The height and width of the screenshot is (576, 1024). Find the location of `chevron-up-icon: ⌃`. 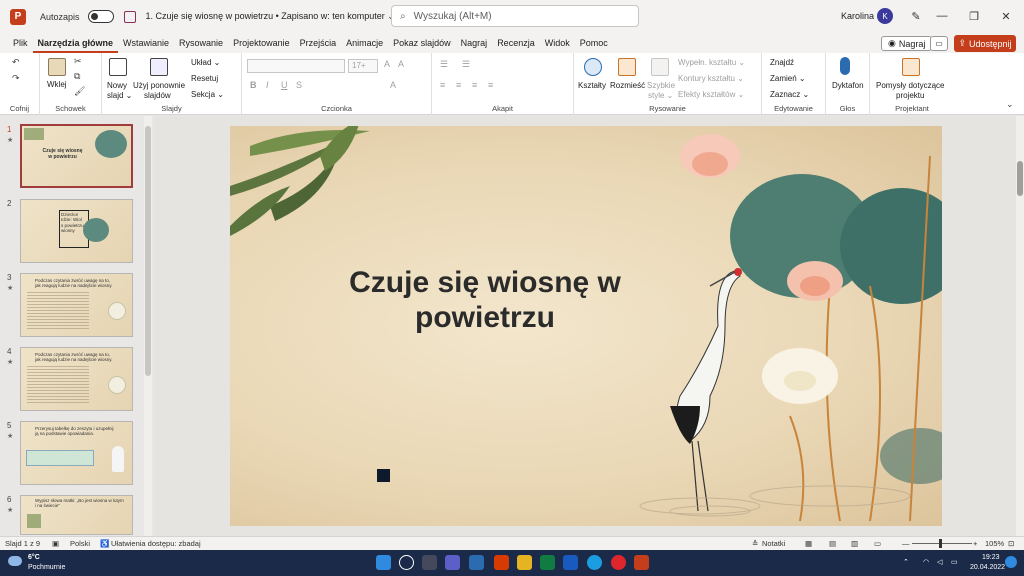

chevron-up-icon: ⌃ is located at coordinates (906, 562).